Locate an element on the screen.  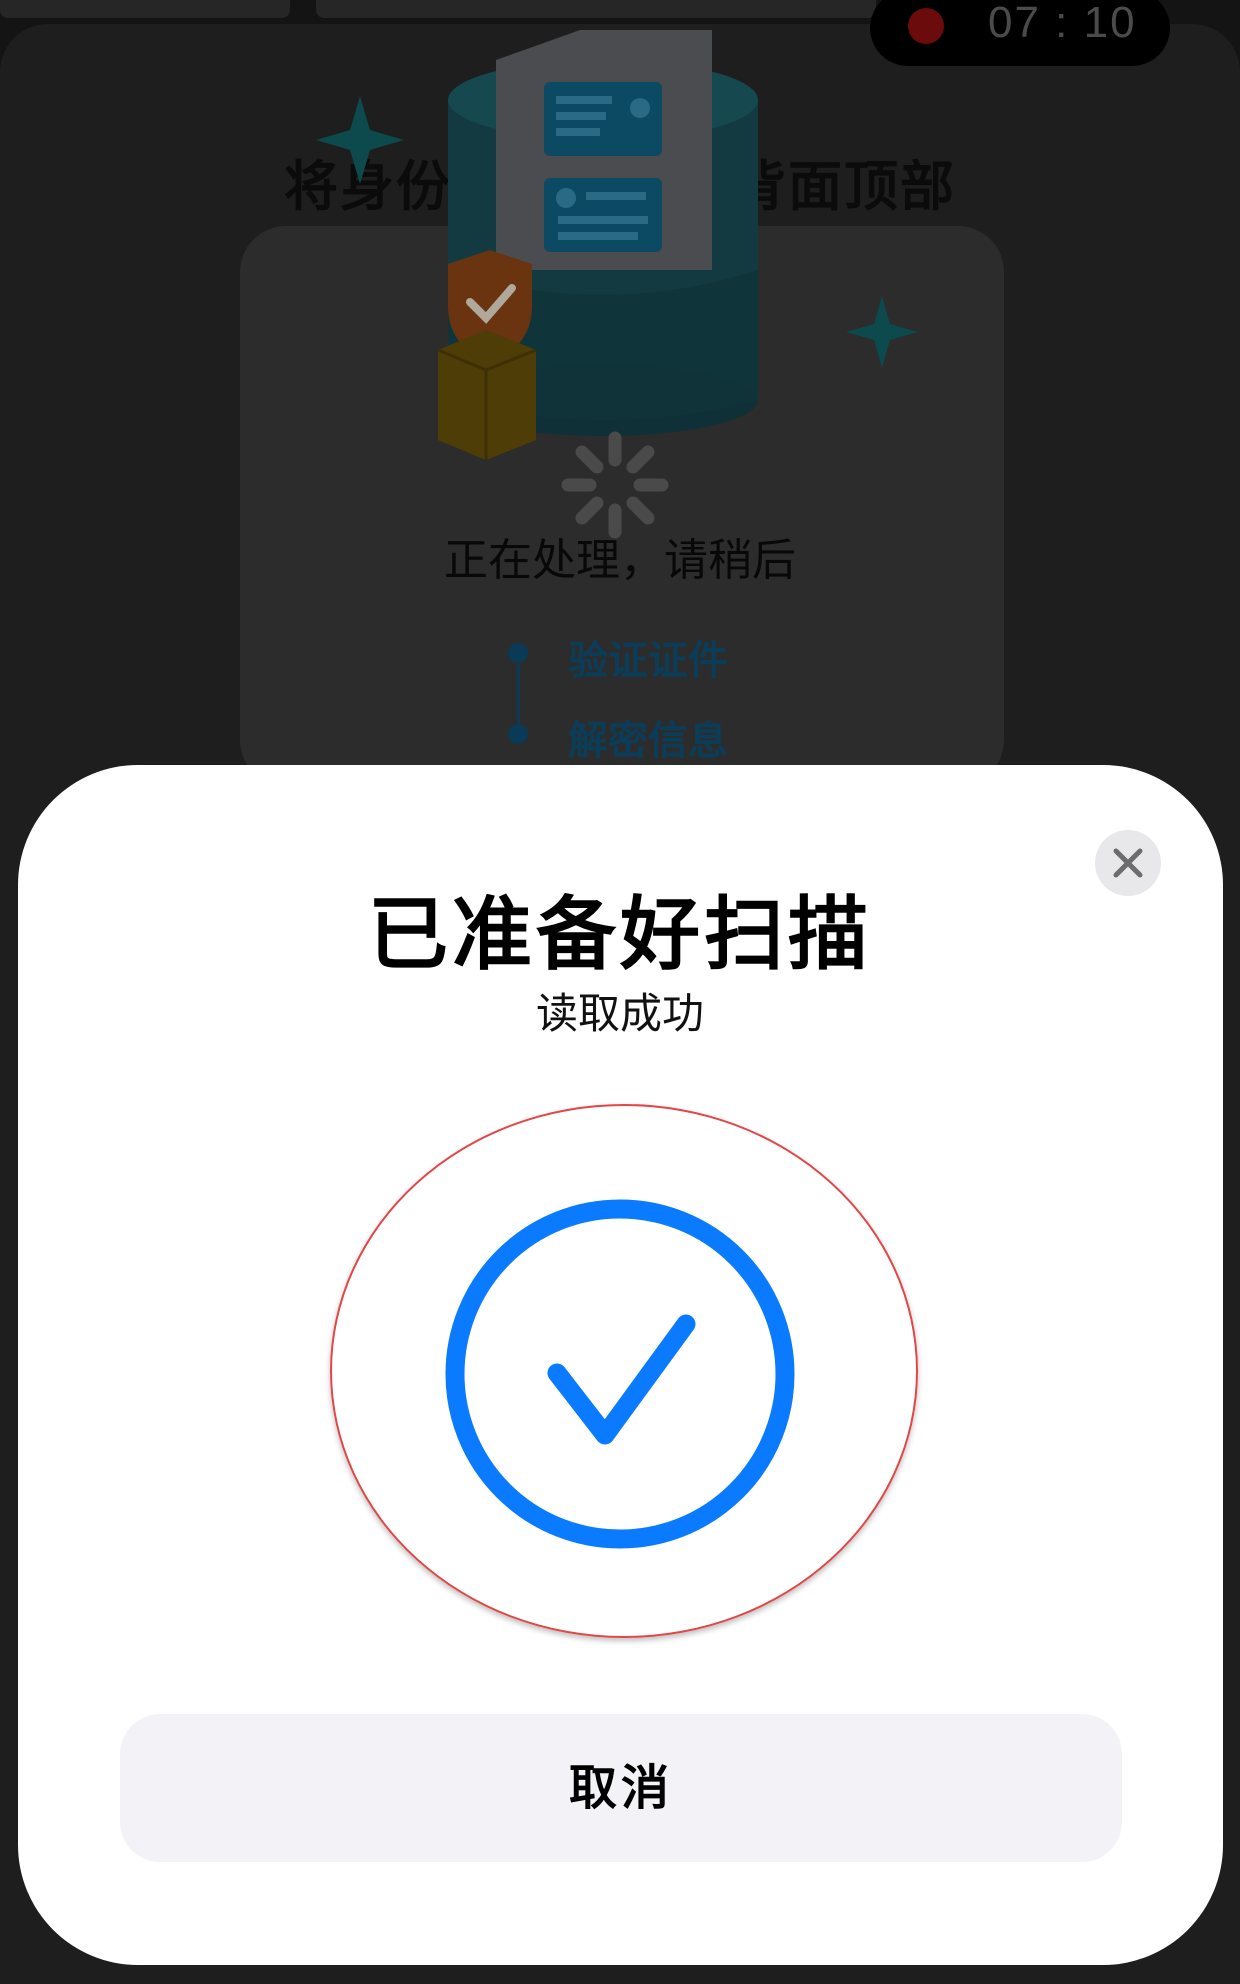
step-label-verify: 验证证件 is located at coordinates (648, 661).